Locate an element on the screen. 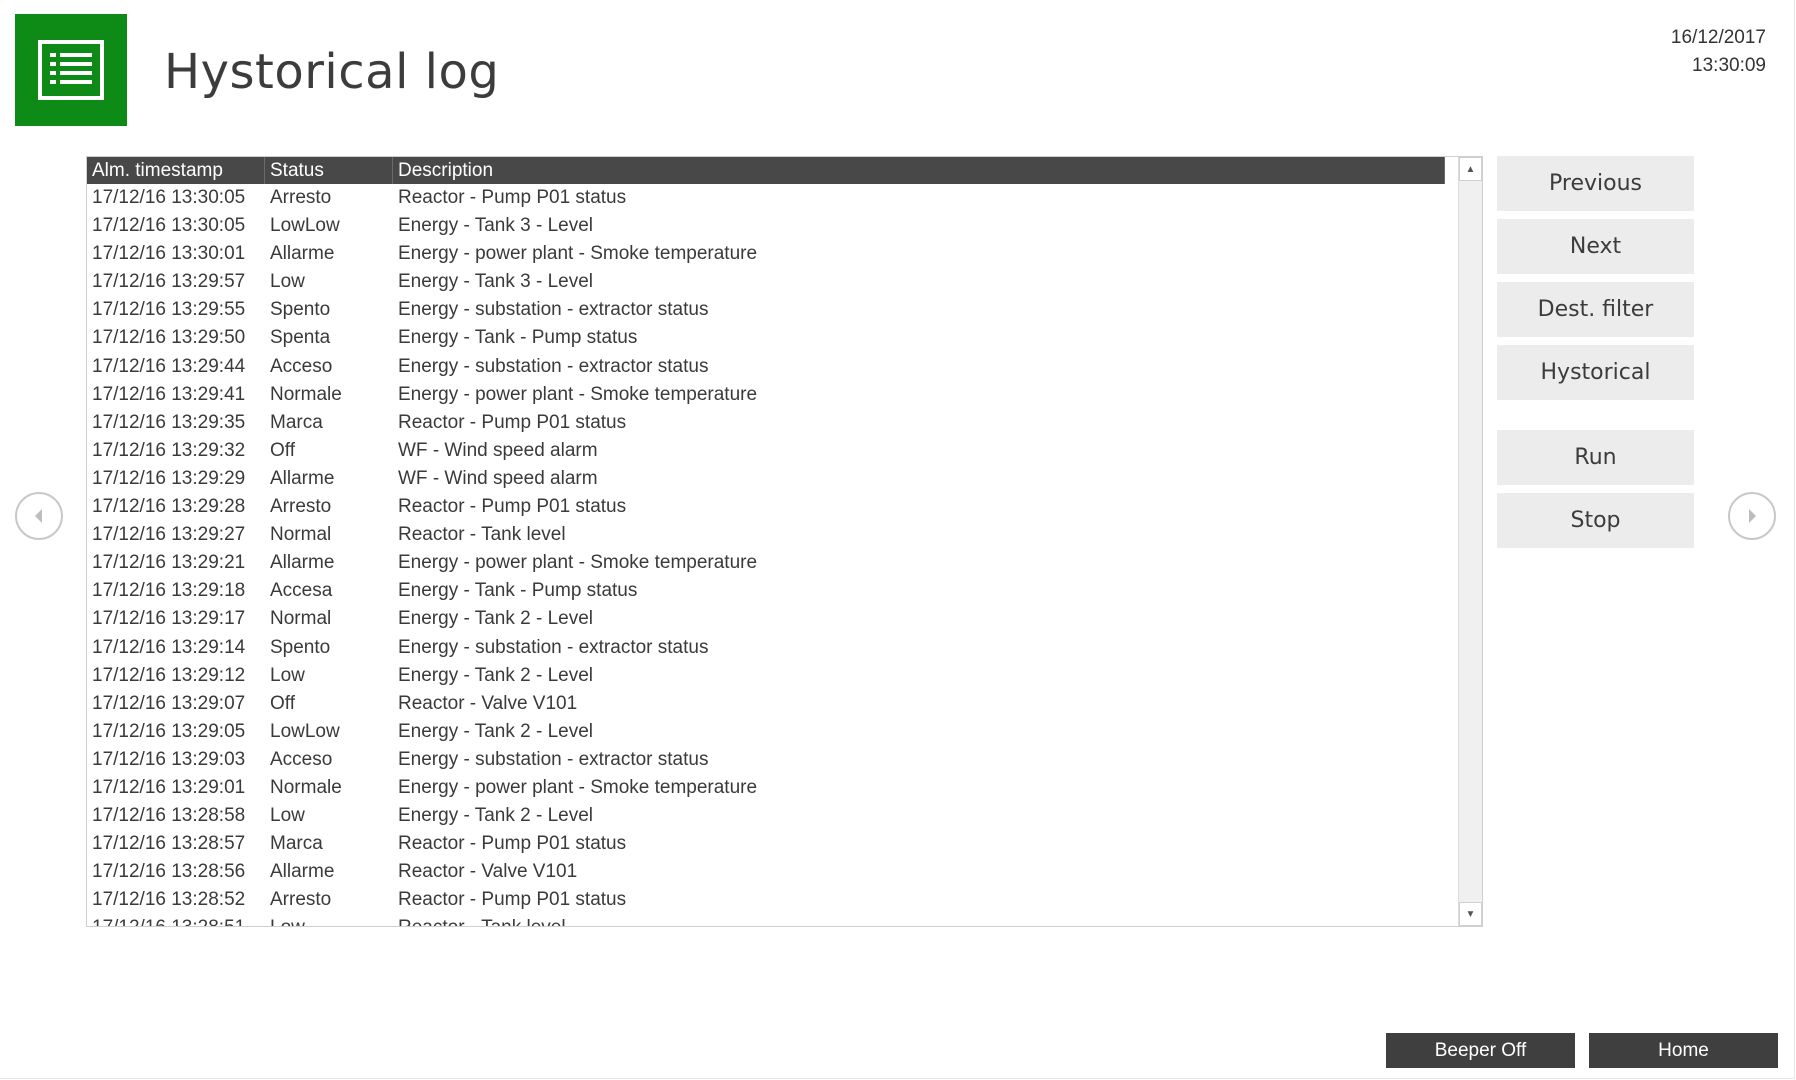 The image size is (1796, 1080). column-header-status: Status is located at coordinates (329, 170).